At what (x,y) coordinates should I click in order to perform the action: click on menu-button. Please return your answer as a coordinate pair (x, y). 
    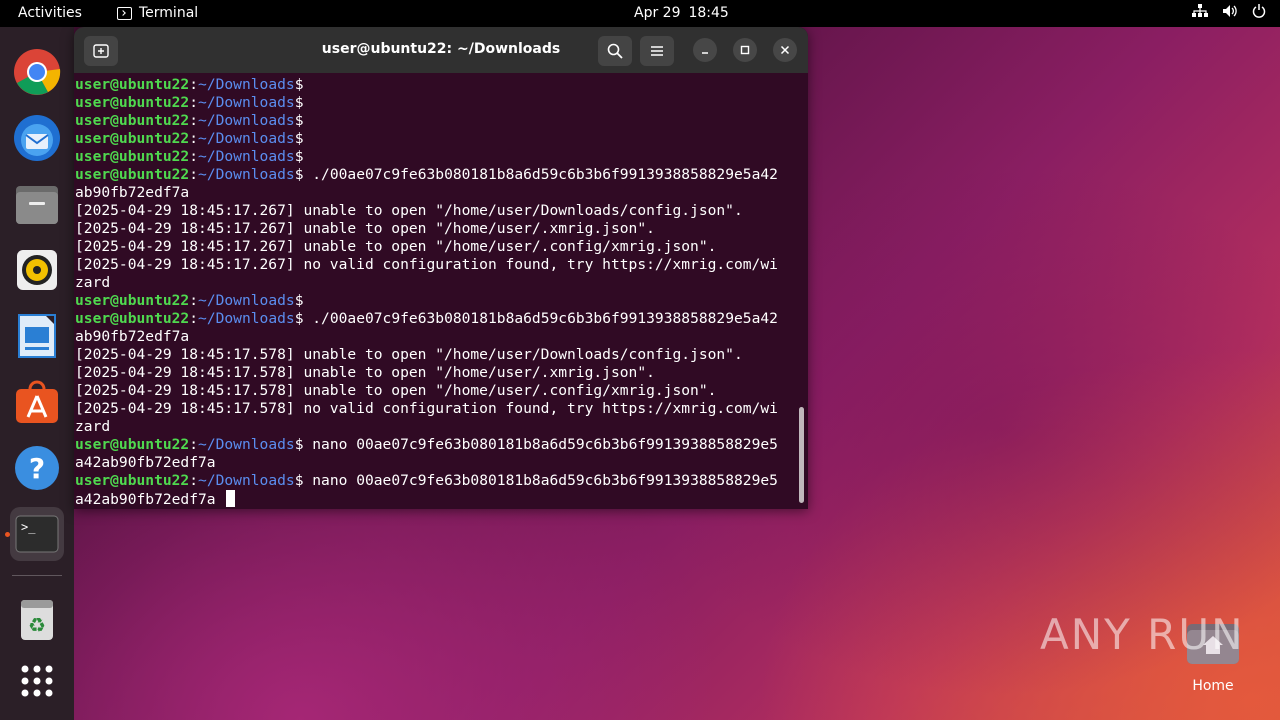
    Looking at the image, I should click on (657, 51).